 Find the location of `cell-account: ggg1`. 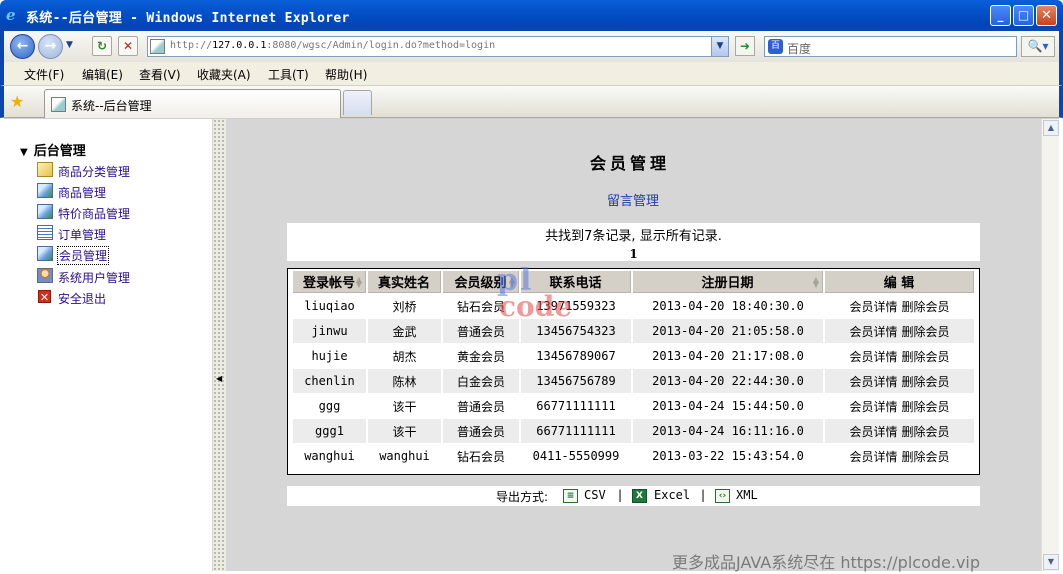

cell-account: ggg1 is located at coordinates (329, 431).